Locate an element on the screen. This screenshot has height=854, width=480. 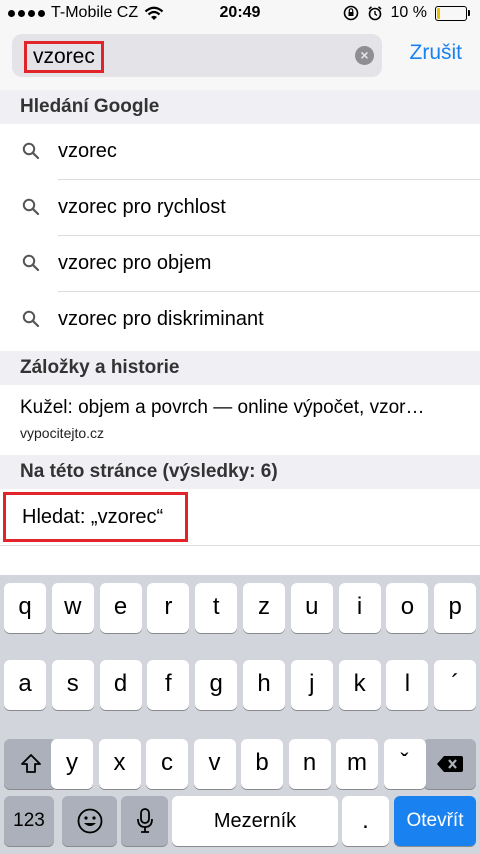
key-l: l is located at coordinates (407, 685).